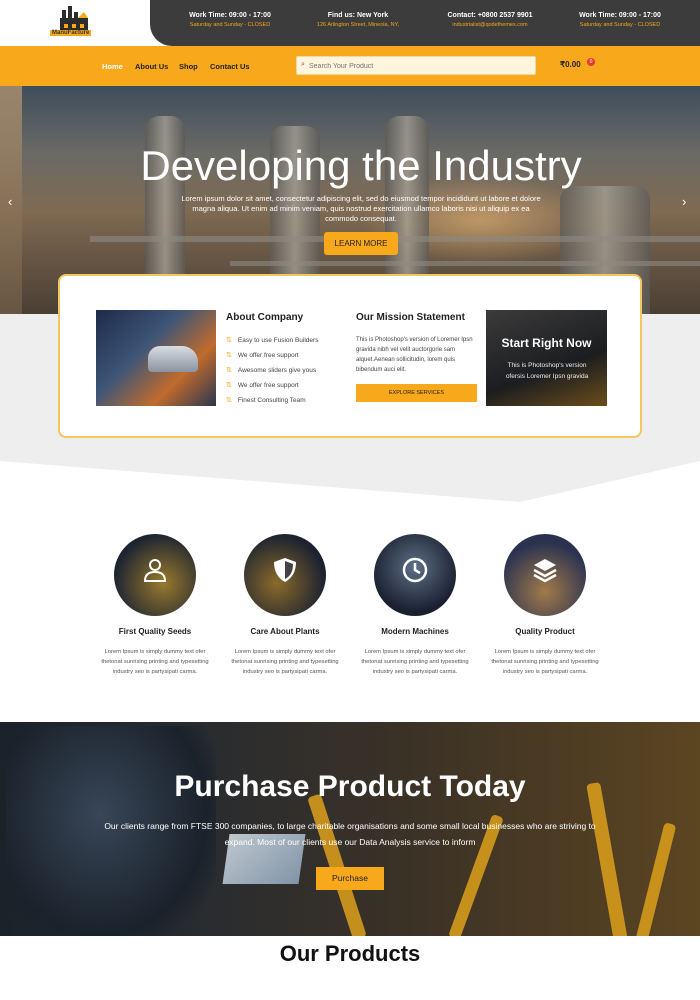  What do you see at coordinates (361, 243) in the screenshot?
I see `learn-more-button: LEARN MORE` at bounding box center [361, 243].